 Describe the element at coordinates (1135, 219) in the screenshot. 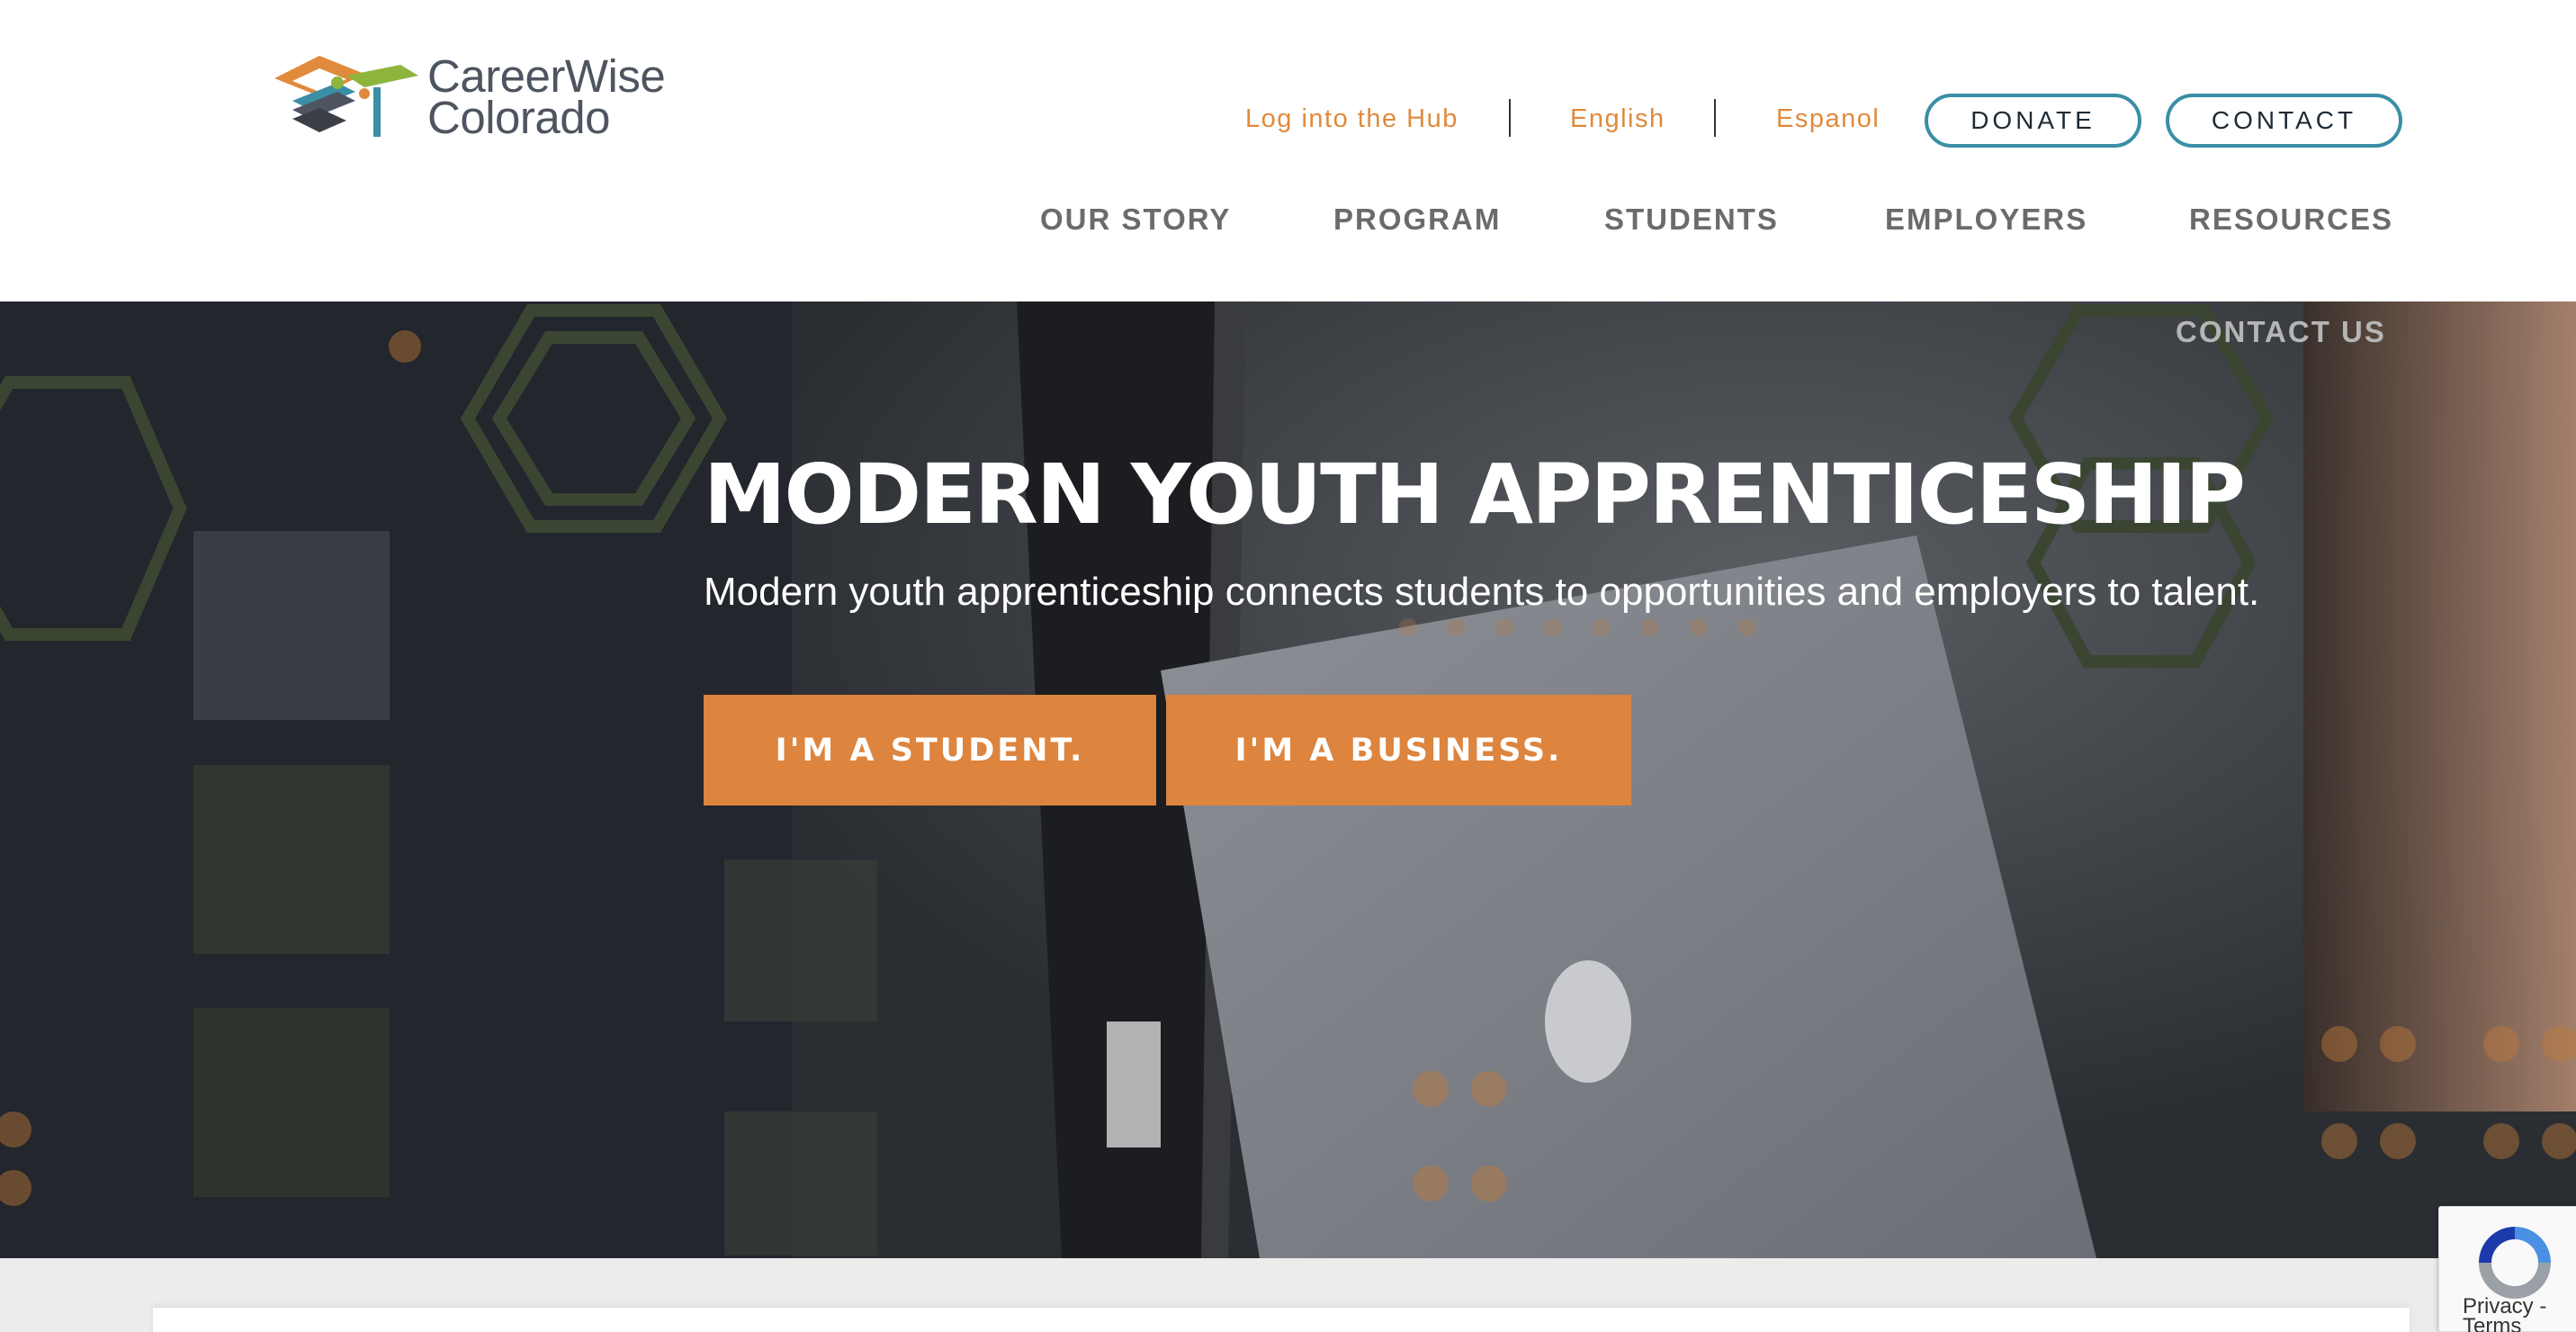

I see `nav-our-story: OUR STORY` at that location.